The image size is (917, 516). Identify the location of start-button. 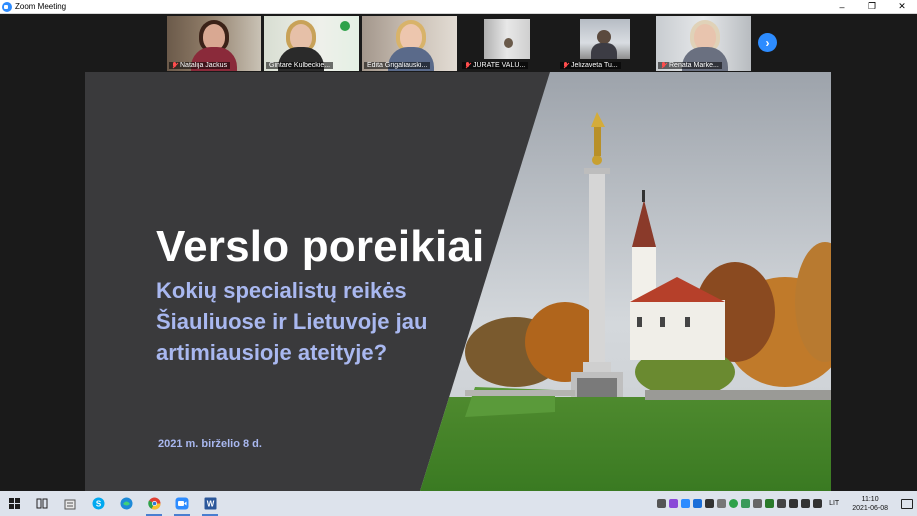
(14, 503).